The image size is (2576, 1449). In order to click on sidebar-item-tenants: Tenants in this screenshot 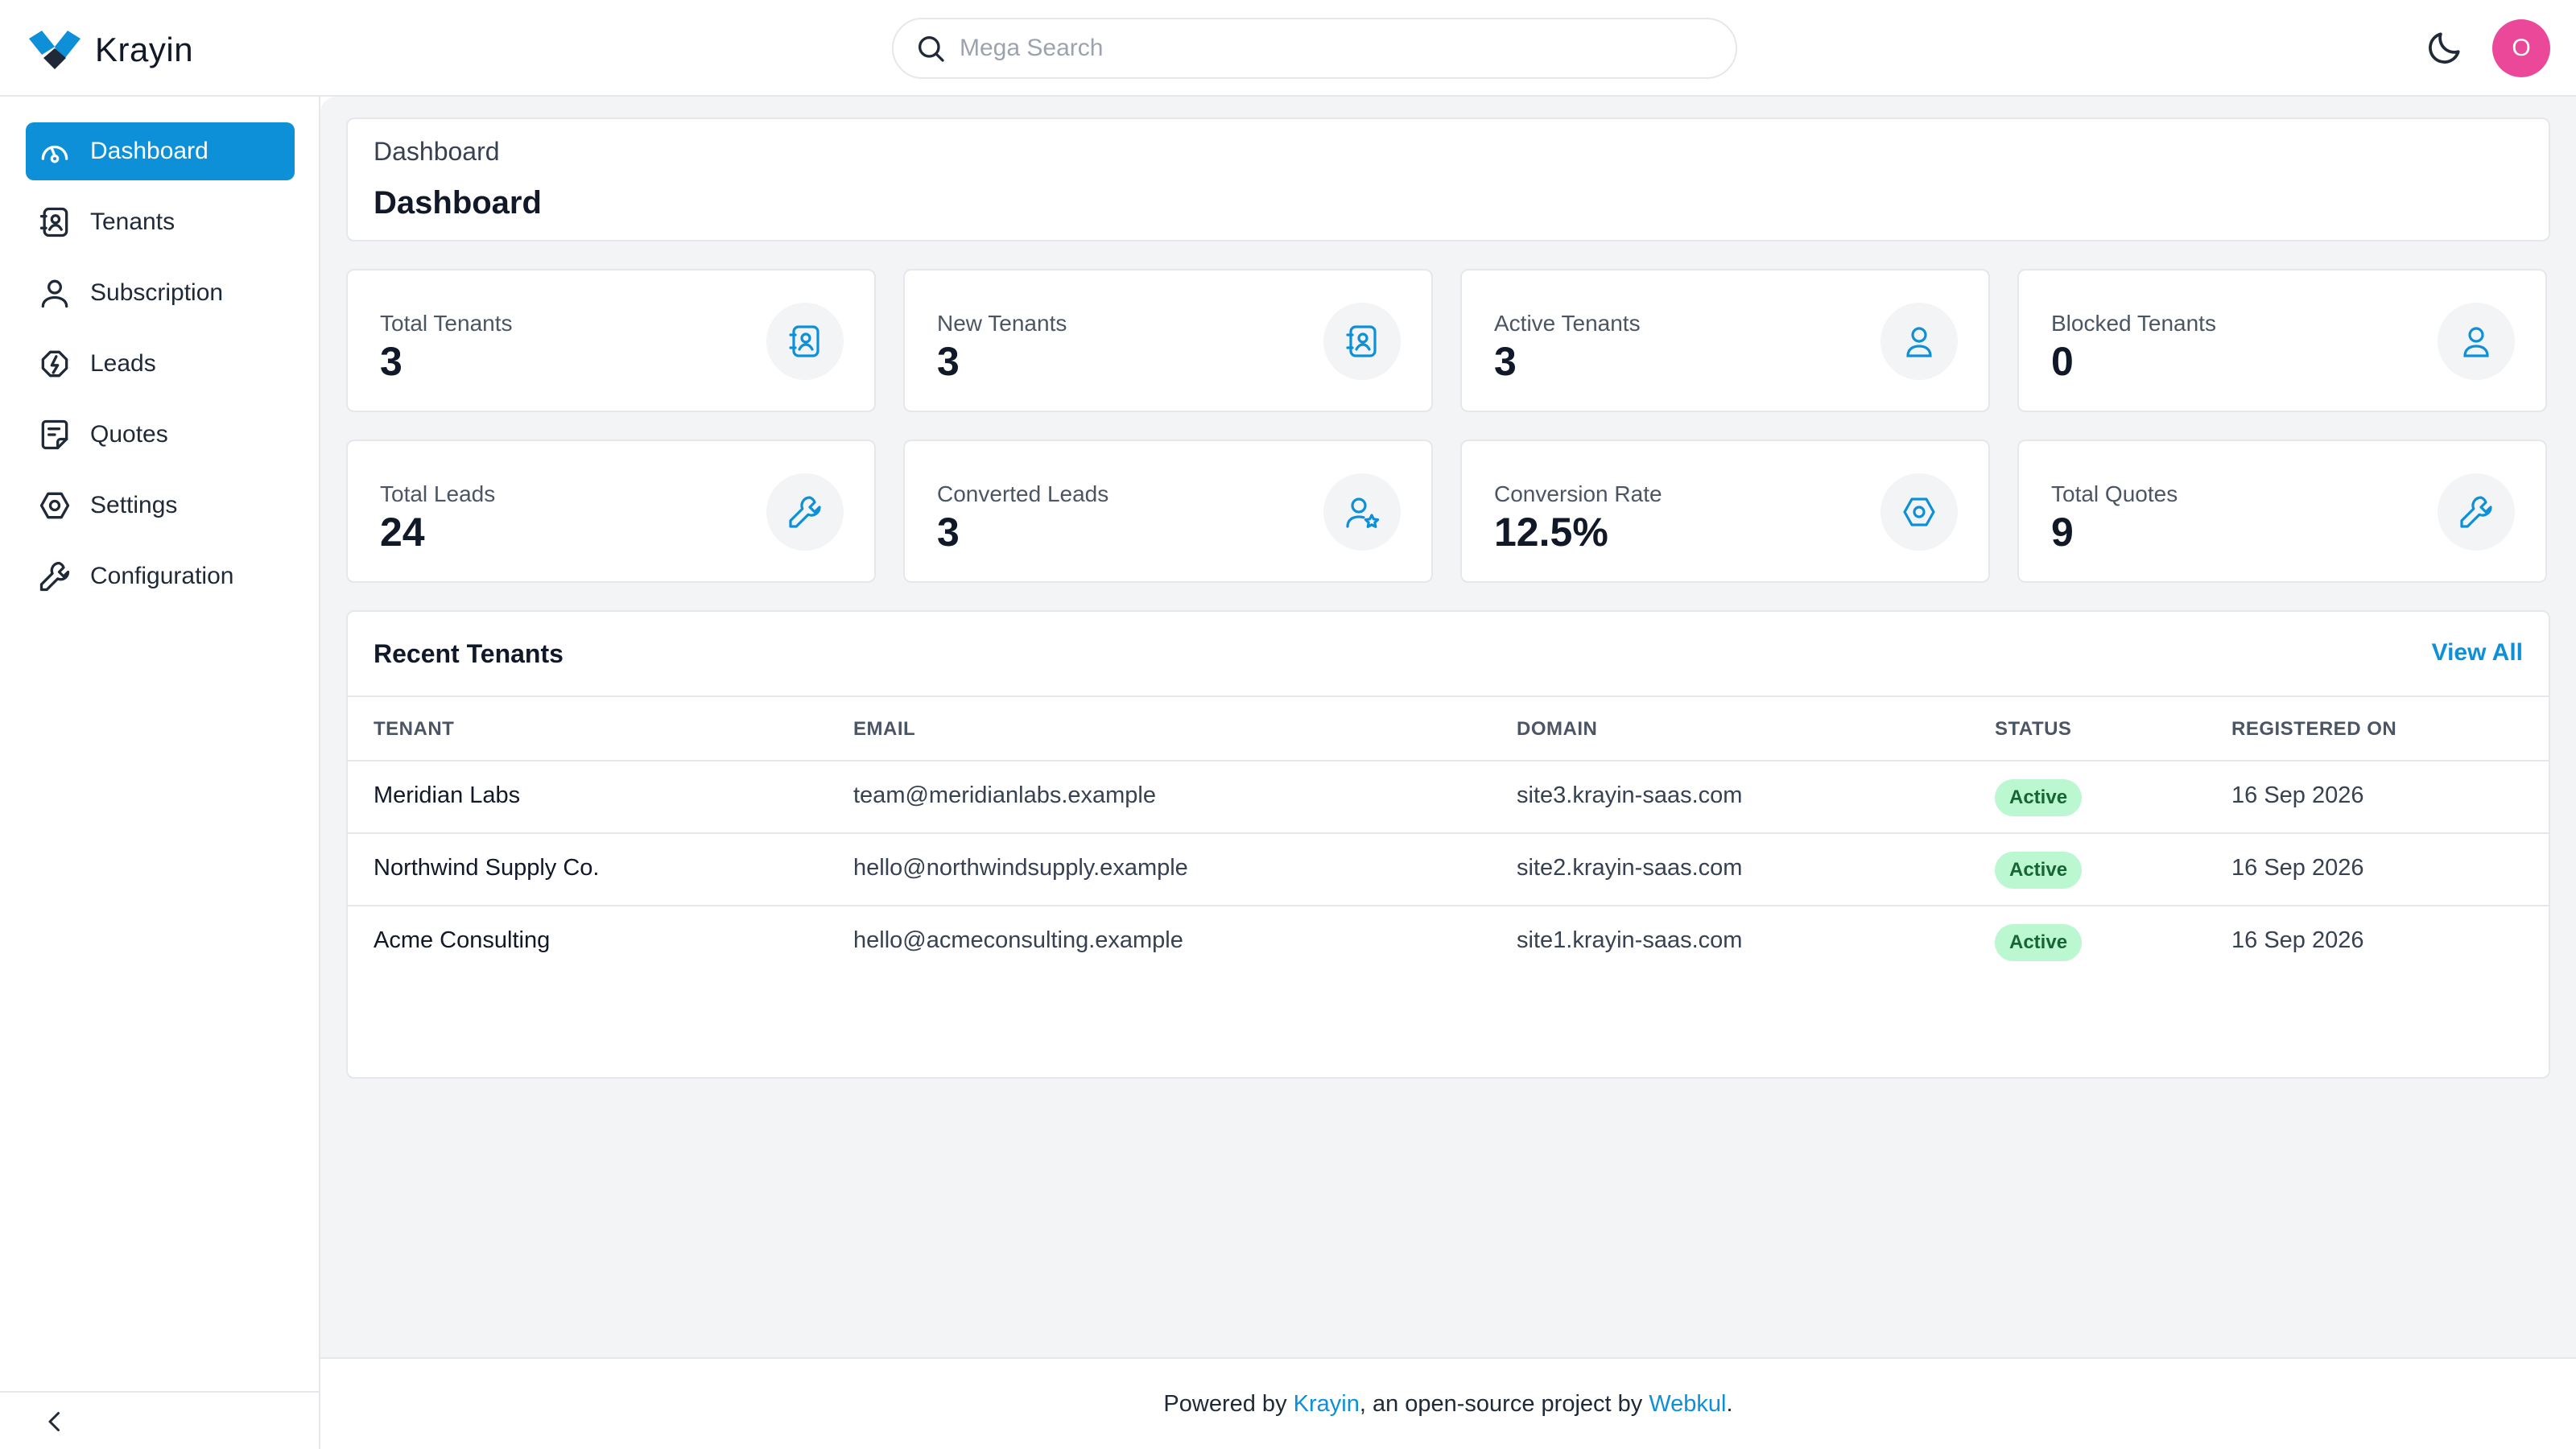, I will do `click(160, 222)`.